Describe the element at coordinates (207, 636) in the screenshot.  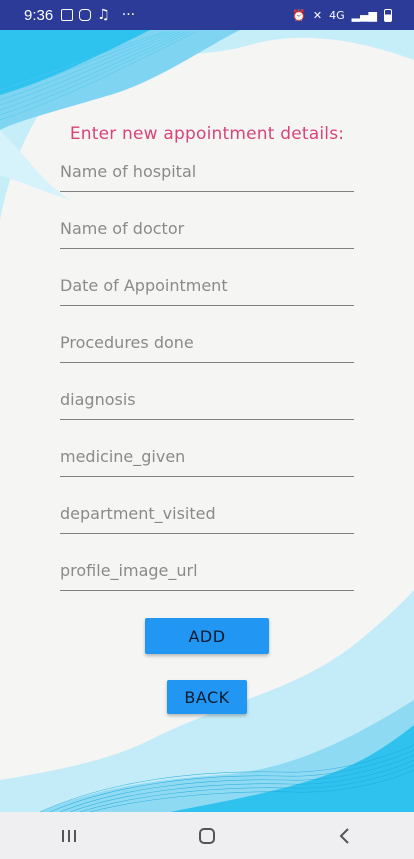
I see `add-button: ADD` at that location.